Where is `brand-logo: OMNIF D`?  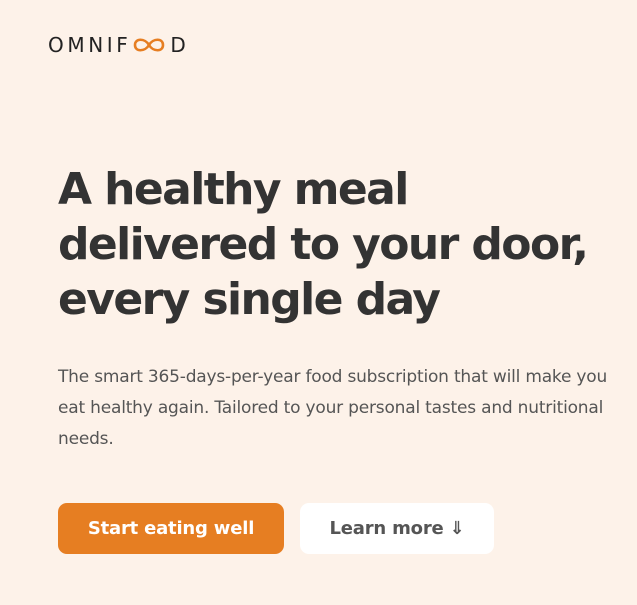 brand-logo: OMNIF D is located at coordinates (118, 45).